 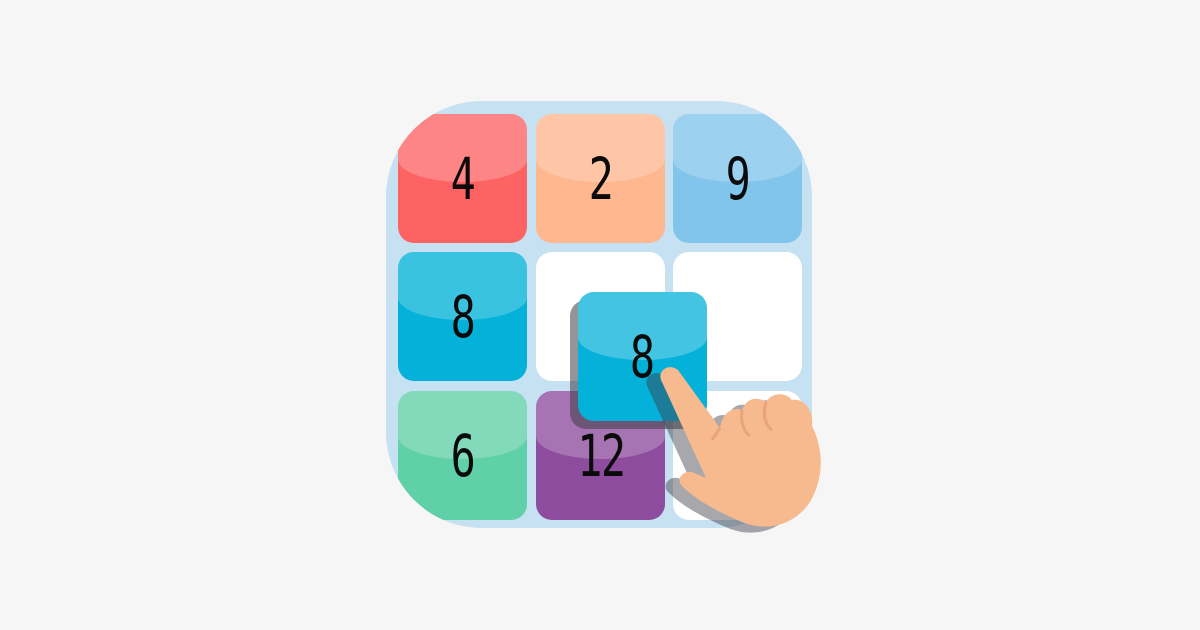 I want to click on tile-9: 9, so click(x=737, y=178).